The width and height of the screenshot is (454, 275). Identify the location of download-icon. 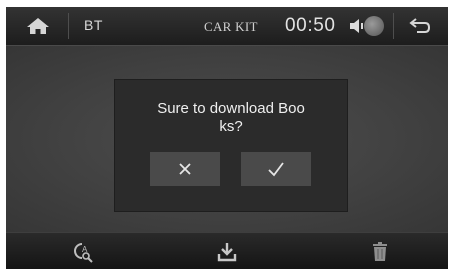
(227, 252).